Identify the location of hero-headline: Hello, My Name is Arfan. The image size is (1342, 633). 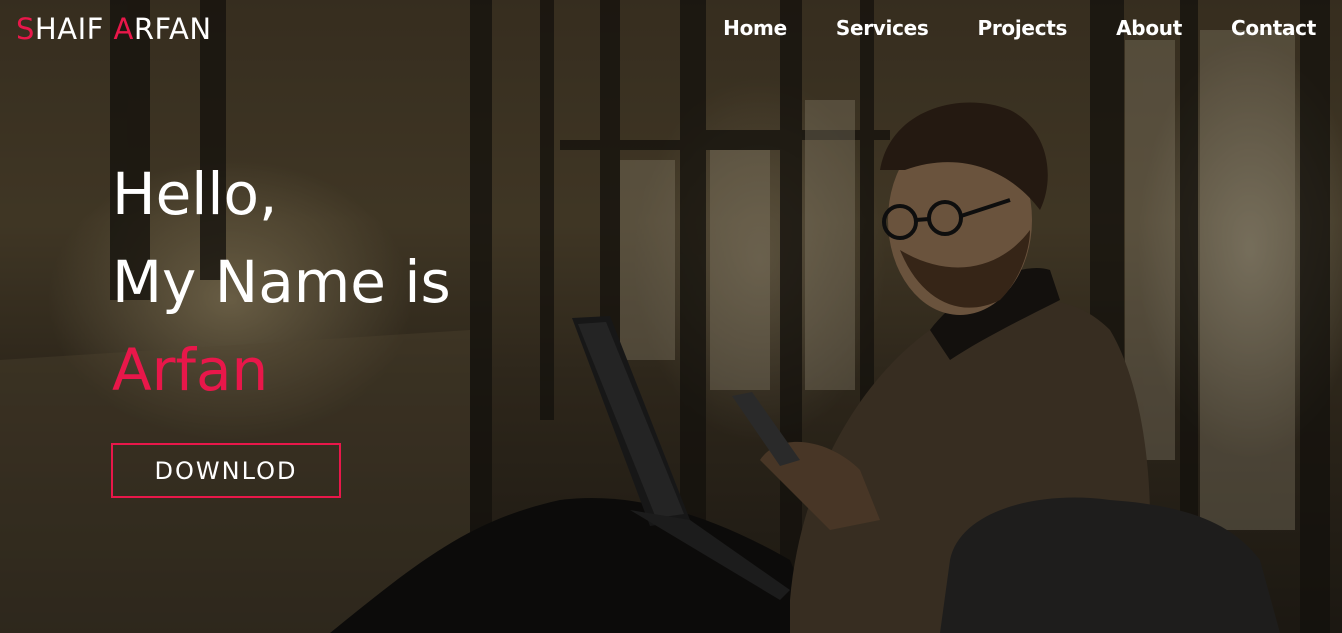
(281, 282).